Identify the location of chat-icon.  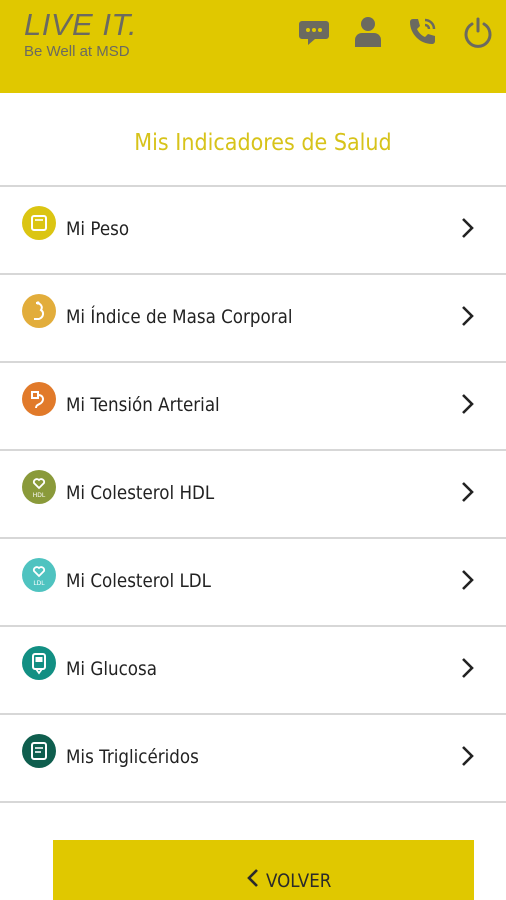
(314, 32).